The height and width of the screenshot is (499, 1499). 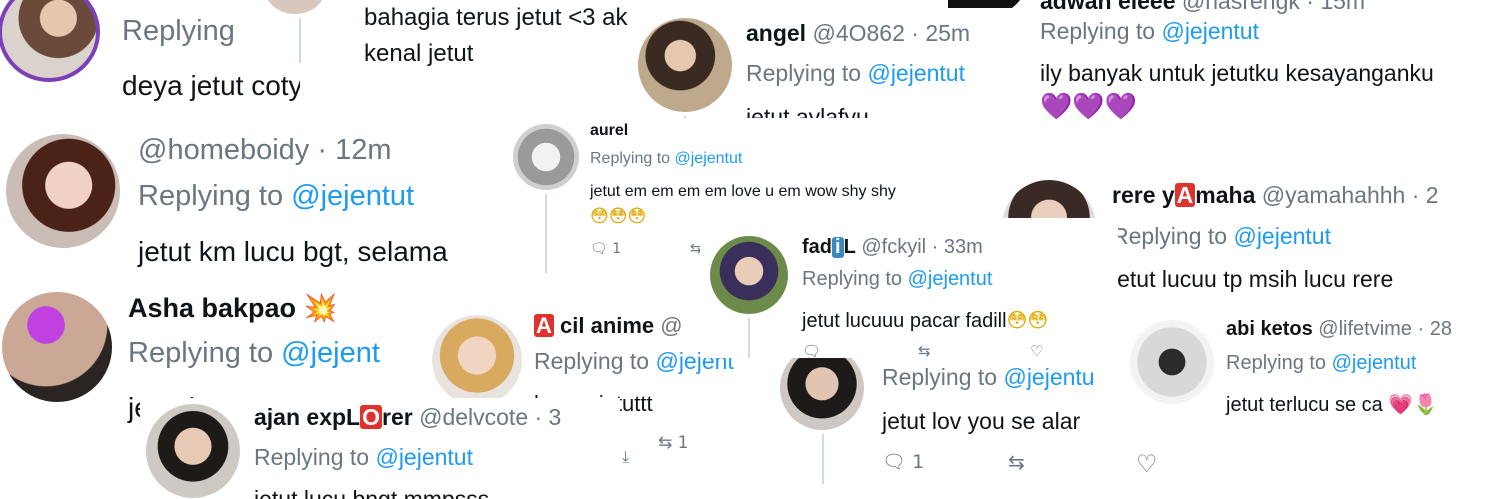 I want to click on user-name: abi ketos @lifetvime · 28, so click(x=1339, y=329).